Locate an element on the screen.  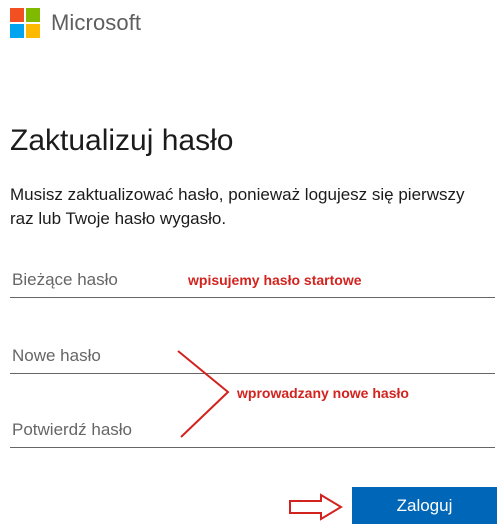
annotation-current-password: wpisujemy hasło startowe is located at coordinates (275, 280).